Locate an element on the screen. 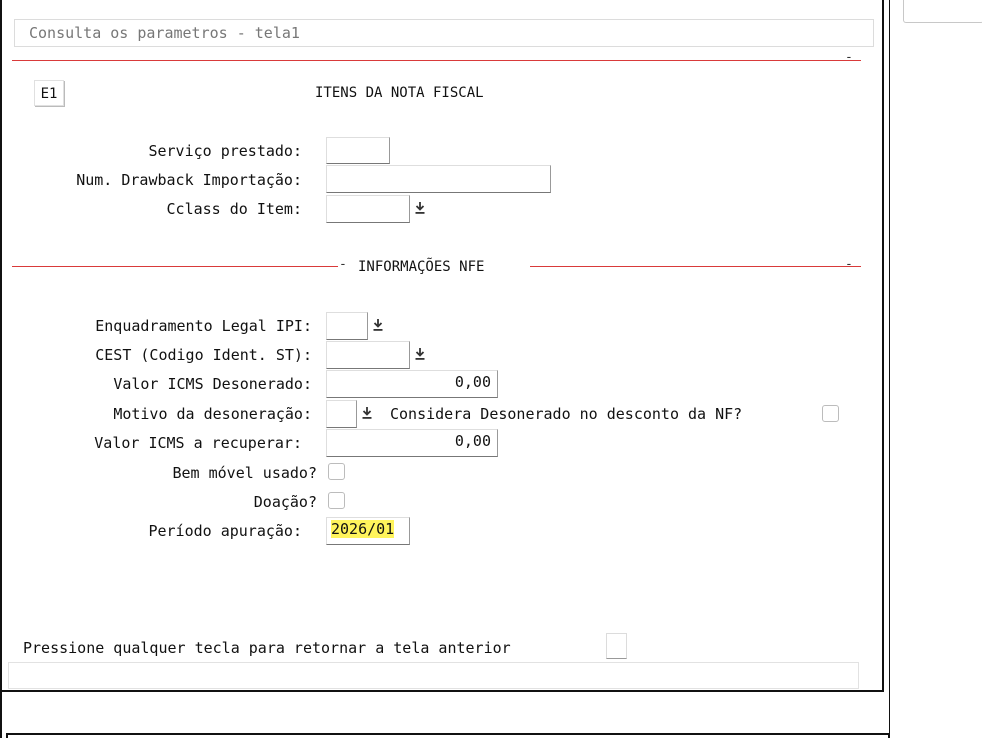 This screenshot has width=982, height=738. next-window-edge is located at coordinates (448, 735).